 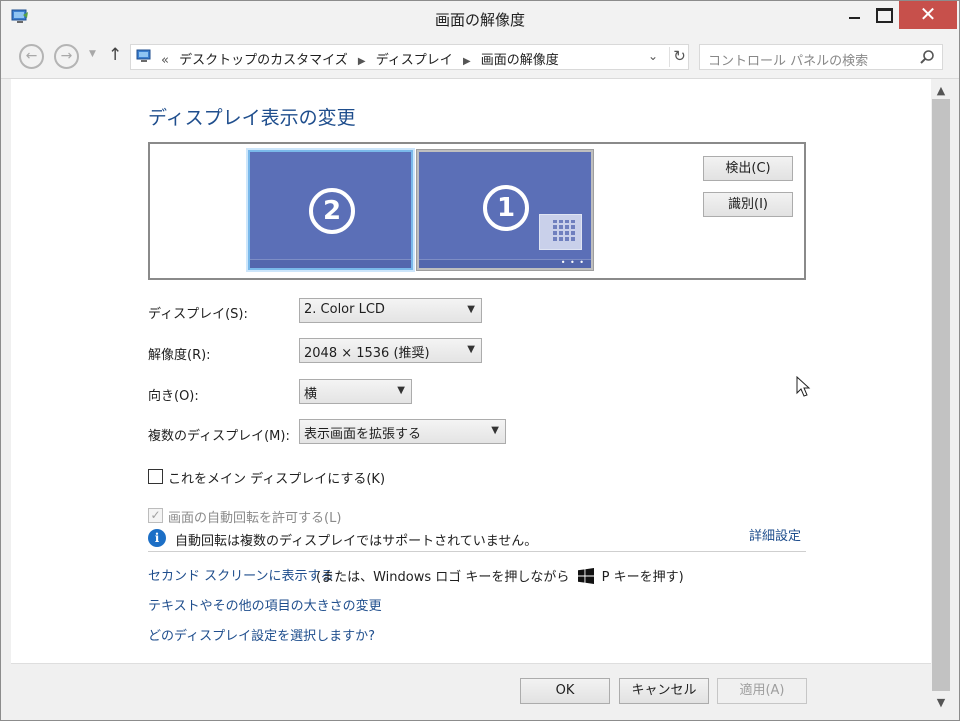 What do you see at coordinates (414, 60) in the screenshot?
I see `breadcrumb-item: ディスプレイ` at bounding box center [414, 60].